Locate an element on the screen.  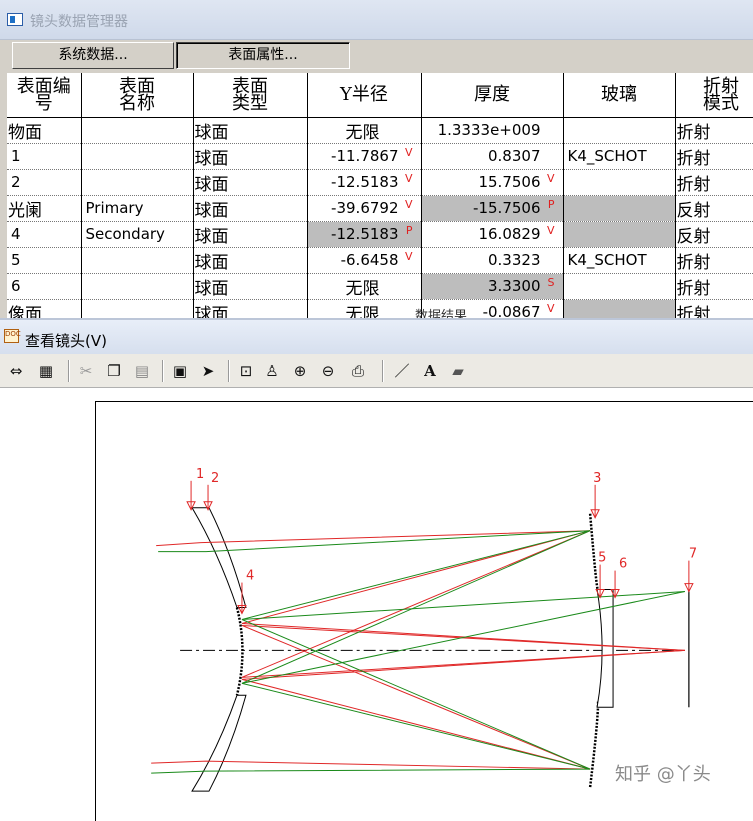
cell-radius: -6.6458V is located at coordinates (364, 260).